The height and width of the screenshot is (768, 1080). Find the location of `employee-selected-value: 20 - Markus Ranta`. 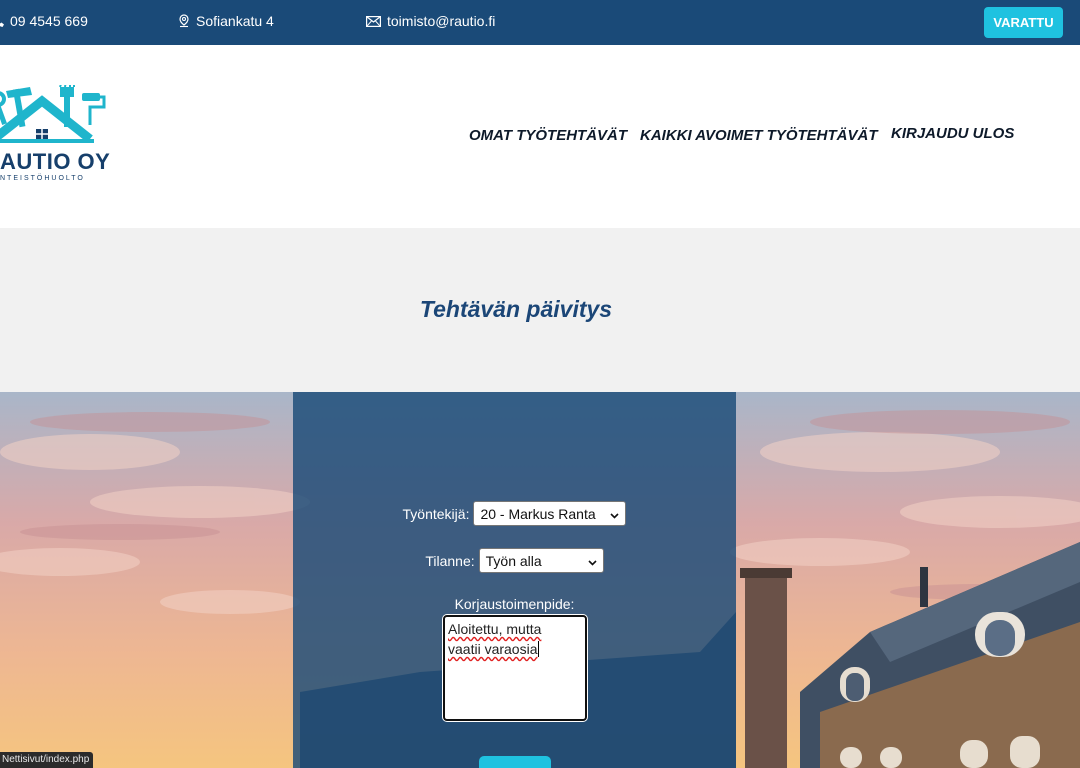

employee-selected-value: 20 - Markus Ranta is located at coordinates (538, 513).